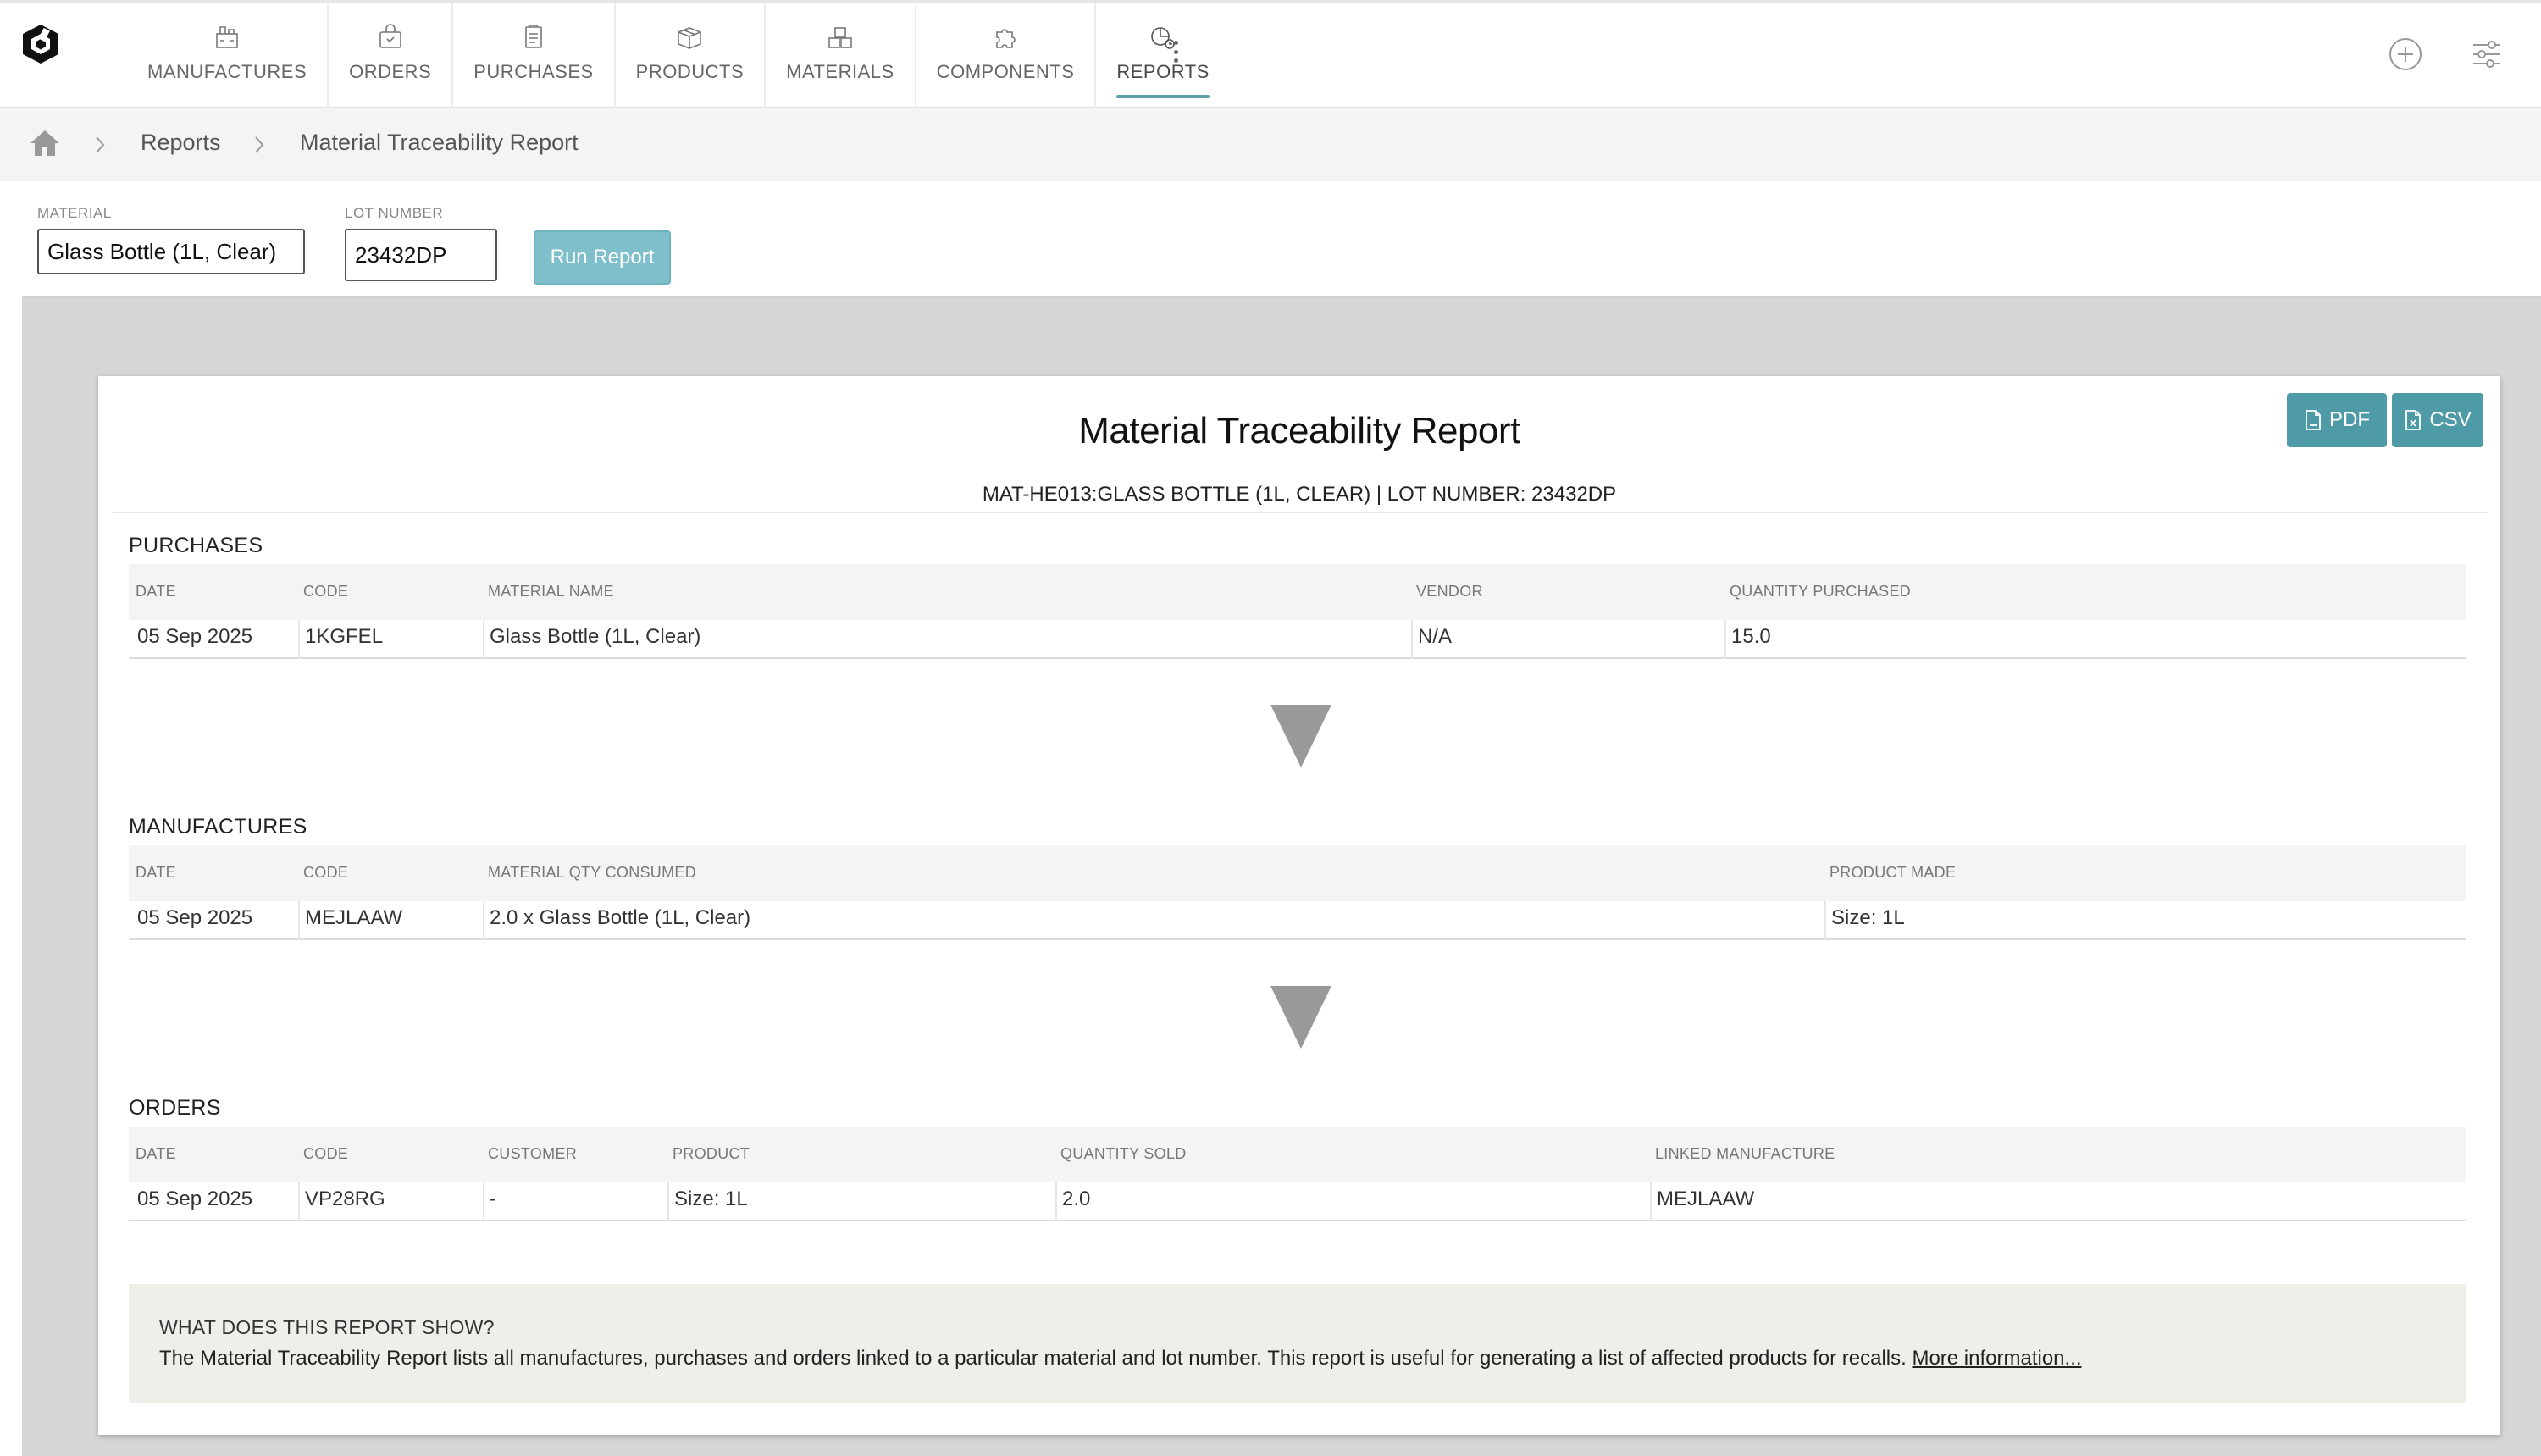  I want to click on boxes-icon, so click(840, 38).